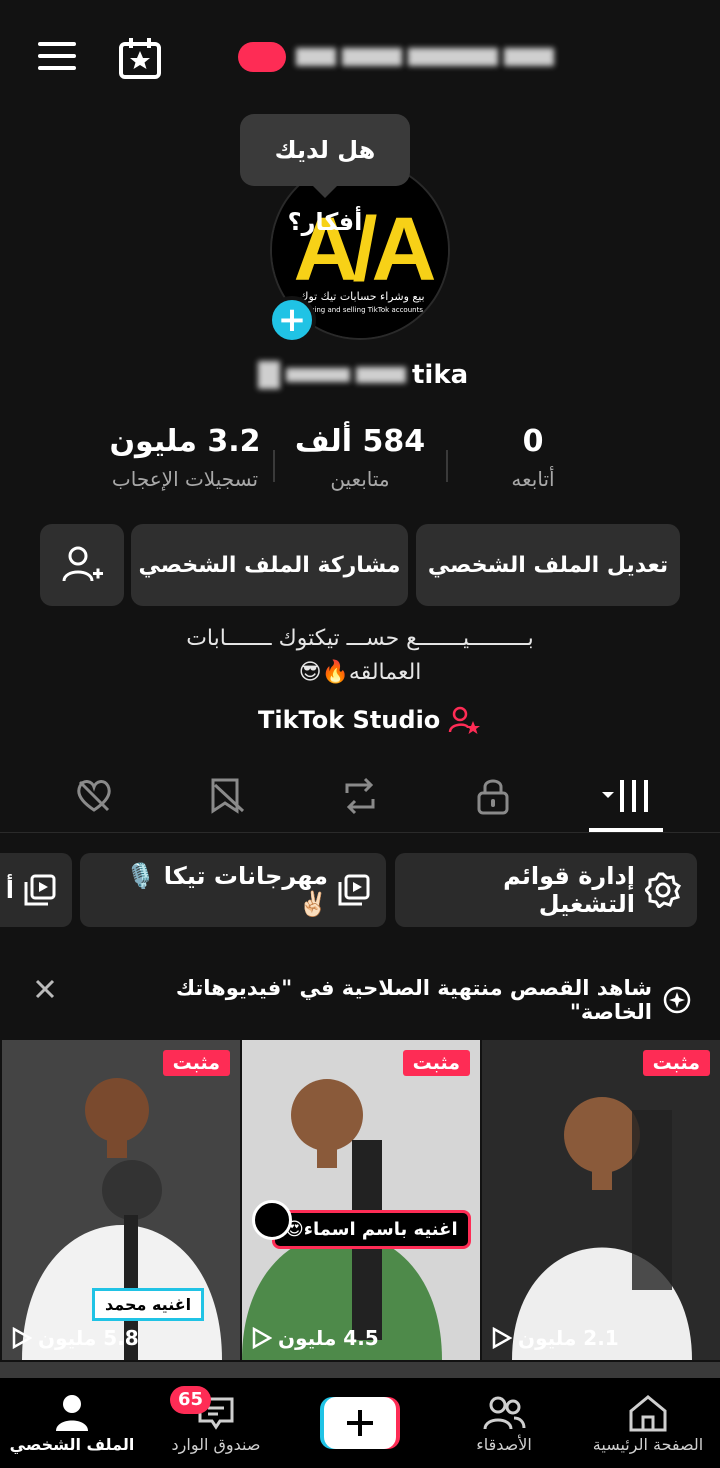  I want to click on heart-eye-off-icon, so click(94, 796).